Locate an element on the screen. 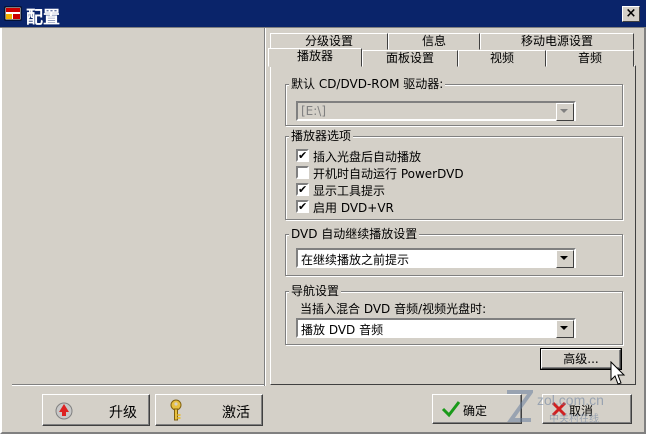 This screenshot has width=646, height=434. autoplay-label: 插入光盘后自动播放 is located at coordinates (367, 157).